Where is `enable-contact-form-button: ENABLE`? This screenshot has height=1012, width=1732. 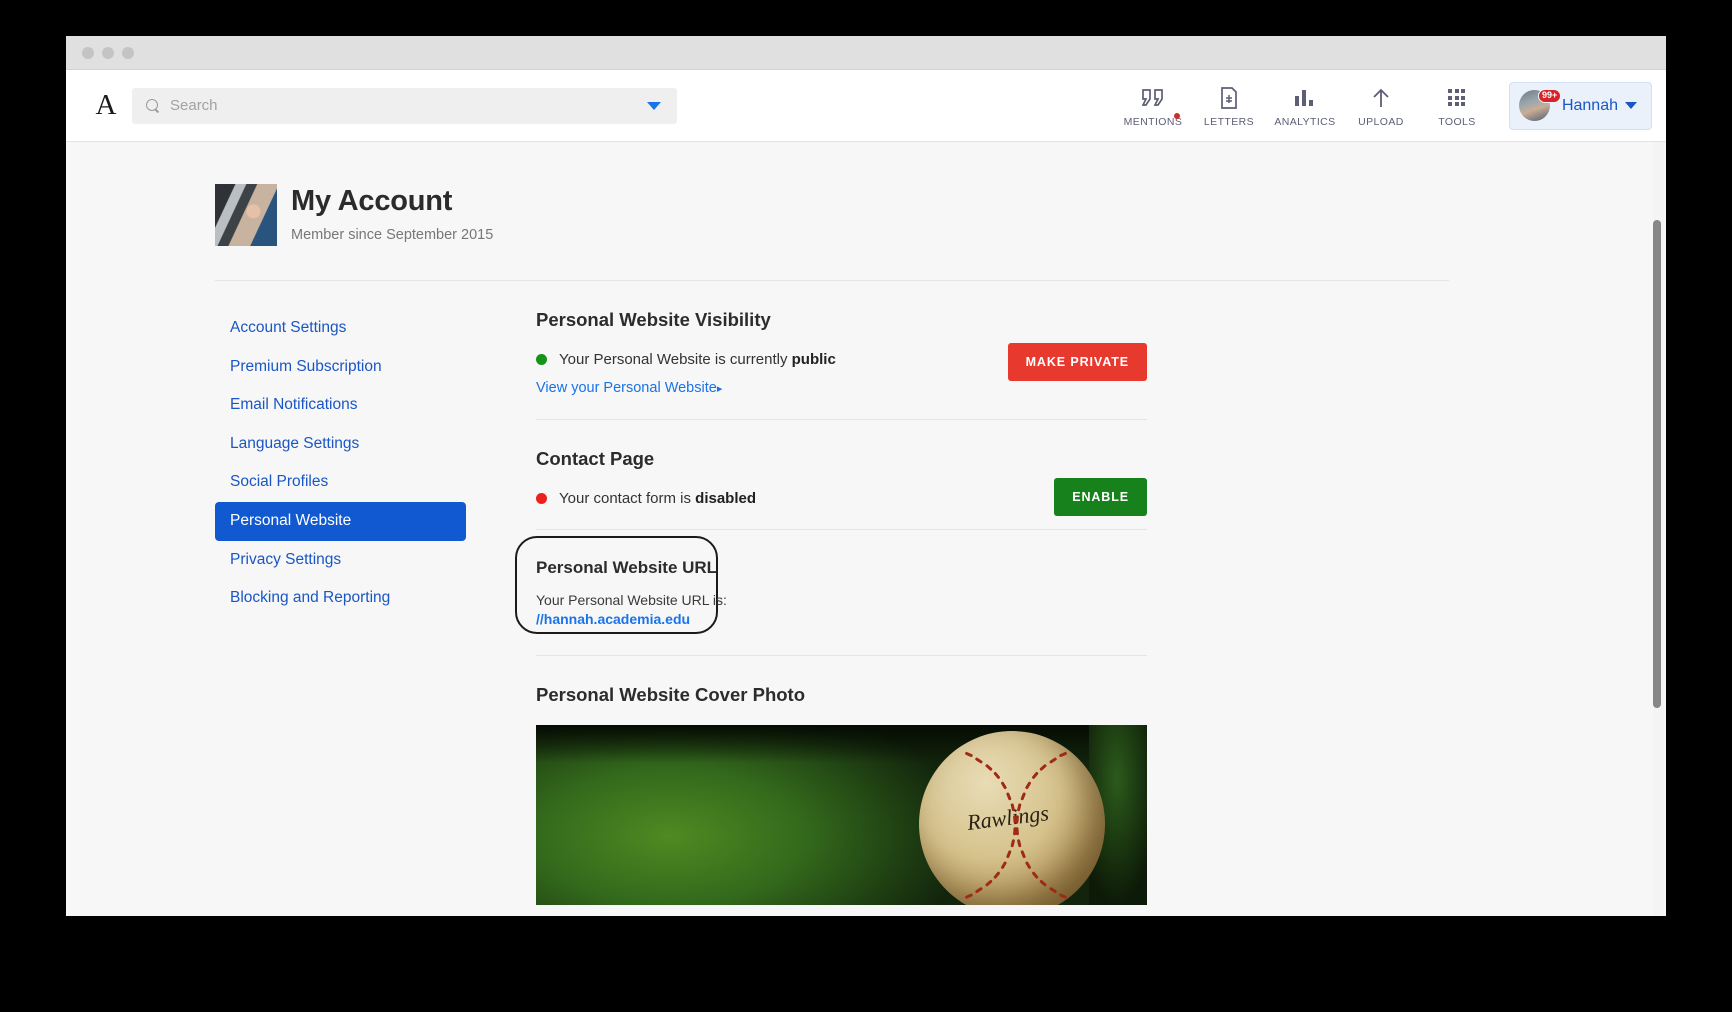
enable-contact-form-button: ENABLE is located at coordinates (1100, 497).